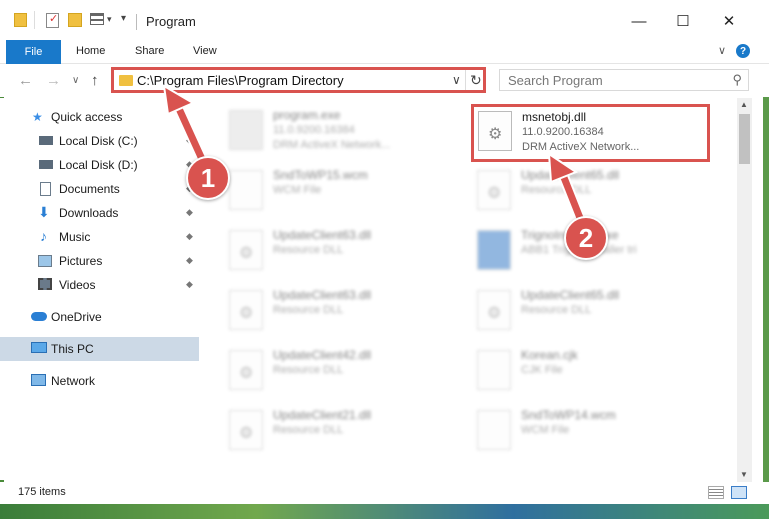 This screenshot has height=519, width=769. Describe the element at coordinates (545, 430) in the screenshot. I see `file-type: WCM File` at that location.